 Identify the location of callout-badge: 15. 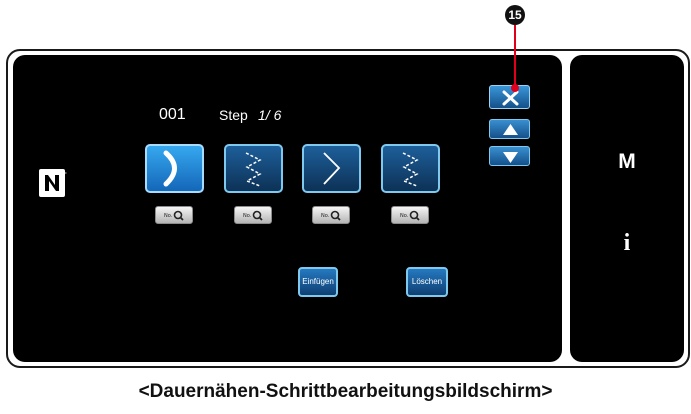
(515, 15).